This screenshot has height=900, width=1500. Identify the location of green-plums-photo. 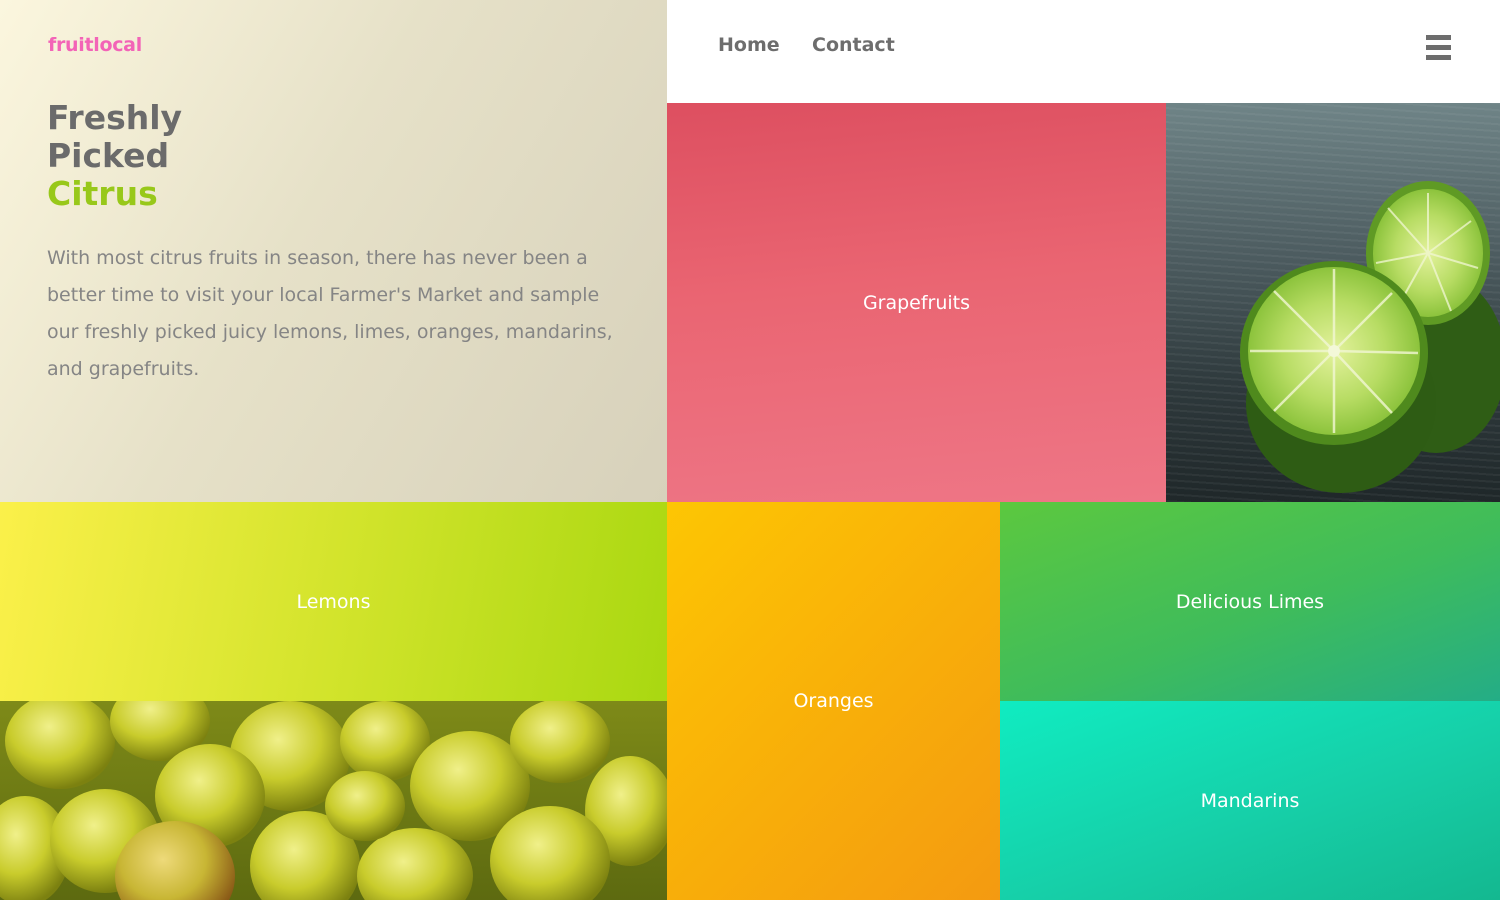
(333, 800).